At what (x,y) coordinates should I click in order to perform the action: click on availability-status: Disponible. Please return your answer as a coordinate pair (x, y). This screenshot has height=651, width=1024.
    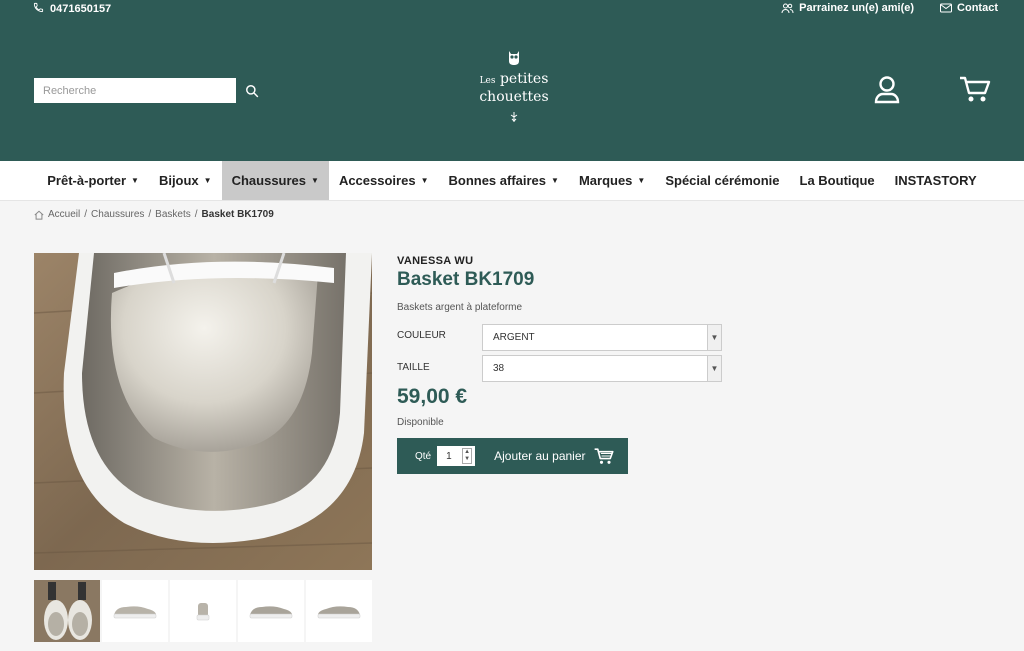
    Looking at the image, I should click on (420, 422).